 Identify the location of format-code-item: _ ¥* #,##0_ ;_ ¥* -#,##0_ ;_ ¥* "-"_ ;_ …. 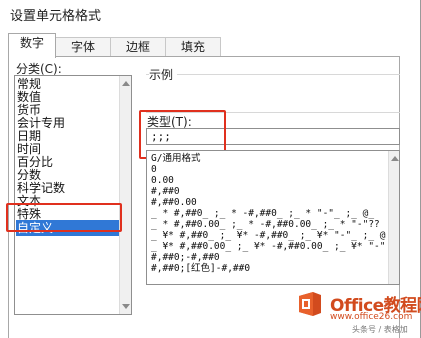
(268, 235).